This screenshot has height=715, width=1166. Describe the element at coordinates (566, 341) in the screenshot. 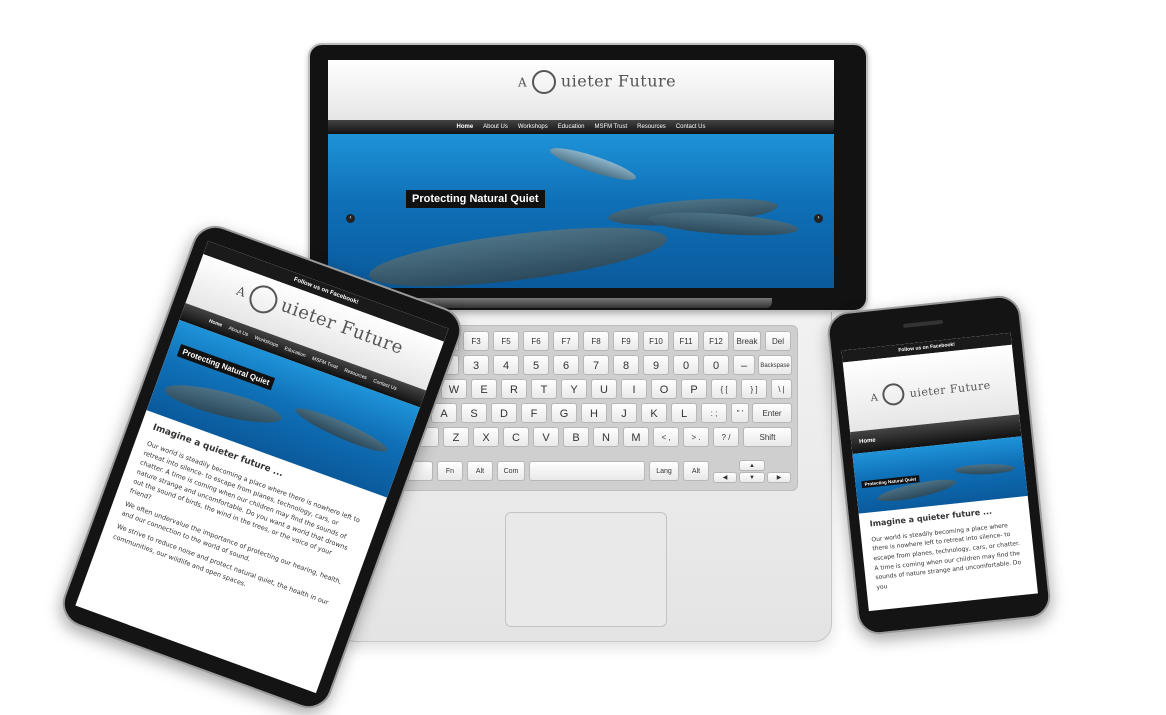

I see `key: F7` at that location.